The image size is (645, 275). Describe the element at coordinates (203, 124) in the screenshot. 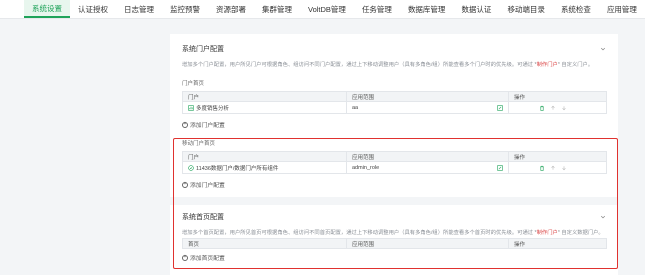

I see `add-portal-config-button: + 添加门户配置` at that location.